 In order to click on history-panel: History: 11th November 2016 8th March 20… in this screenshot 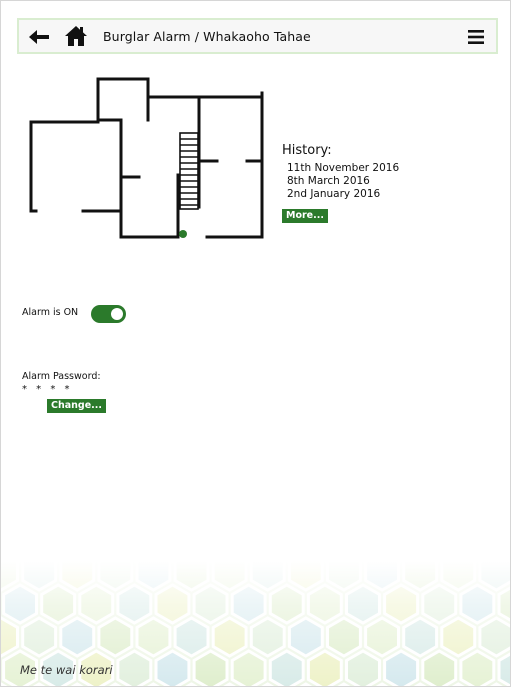, I will do `click(340, 172)`.